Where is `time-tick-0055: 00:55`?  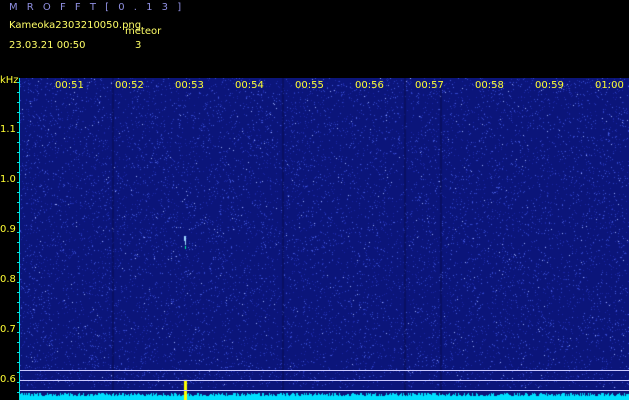 time-tick-0055: 00:55 is located at coordinates (309, 85).